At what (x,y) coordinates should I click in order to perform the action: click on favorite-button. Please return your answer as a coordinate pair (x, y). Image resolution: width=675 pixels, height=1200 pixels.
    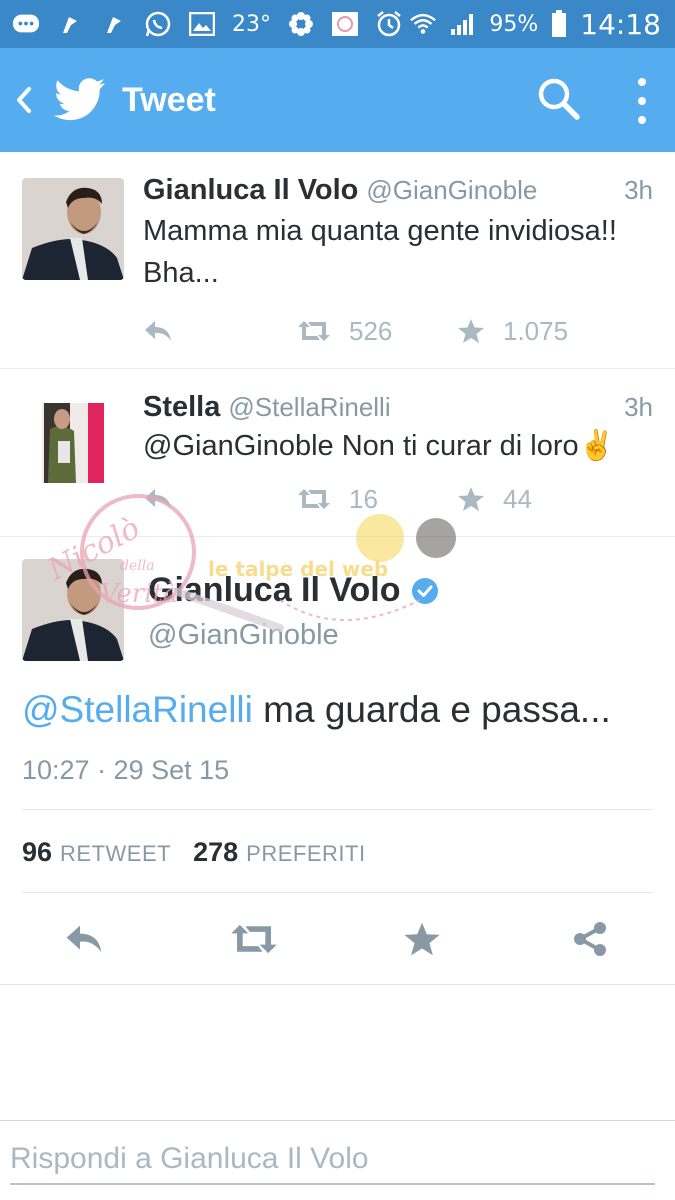
    Looking at the image, I should click on (422, 939).